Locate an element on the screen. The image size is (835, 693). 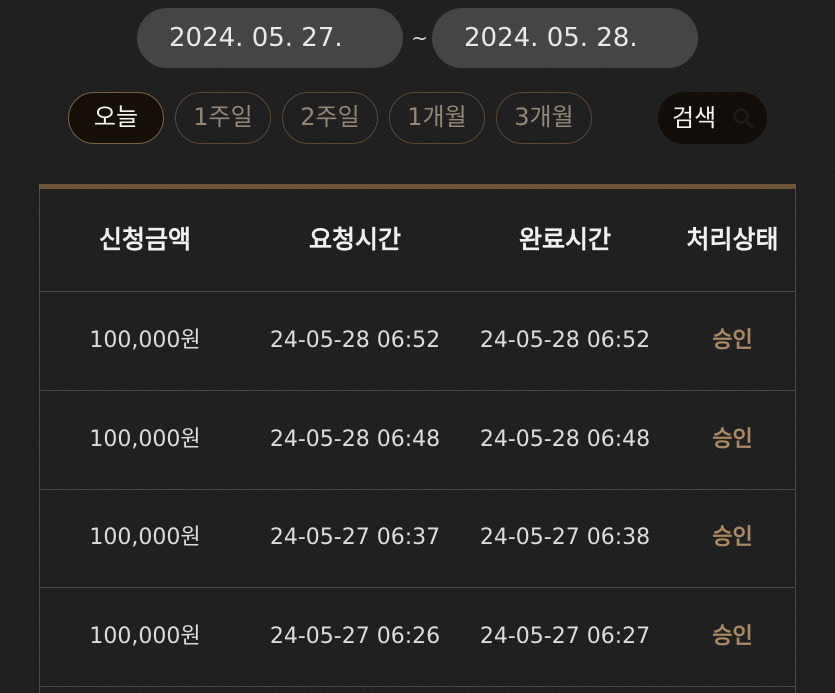
request-time-cell: 24-05-27 06:26 is located at coordinates (355, 636).